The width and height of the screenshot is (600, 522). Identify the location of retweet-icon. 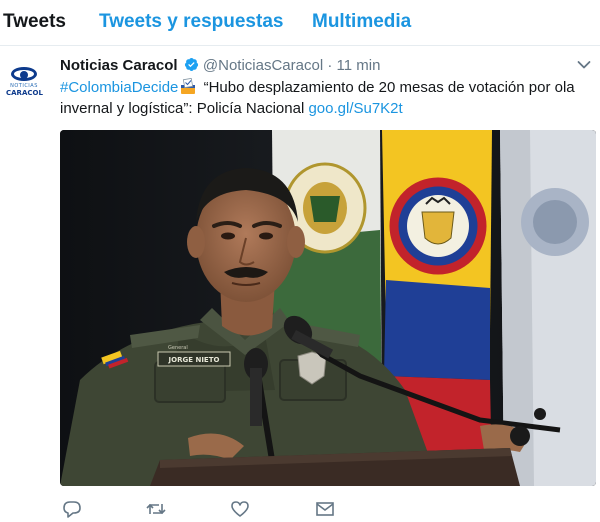
(156, 509).